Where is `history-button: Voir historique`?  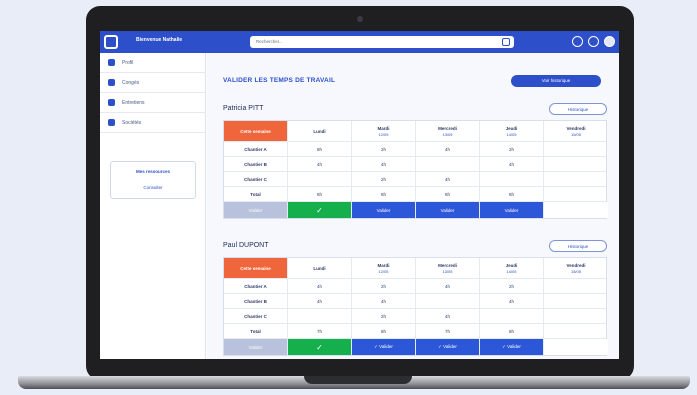 history-button: Voir historique is located at coordinates (556, 81).